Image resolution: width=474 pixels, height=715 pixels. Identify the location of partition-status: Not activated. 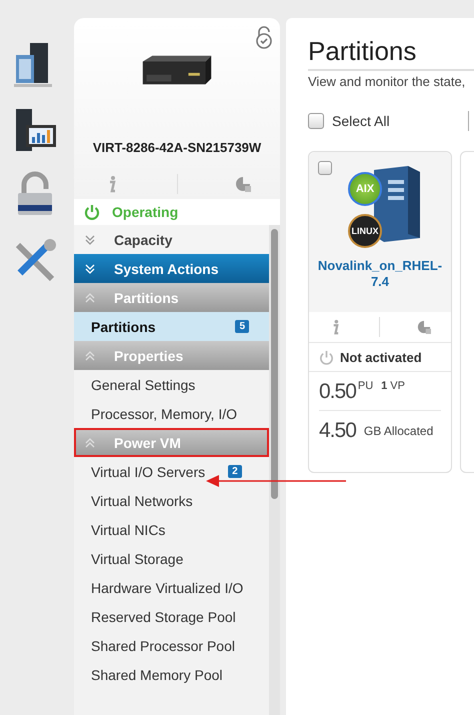
(380, 357).